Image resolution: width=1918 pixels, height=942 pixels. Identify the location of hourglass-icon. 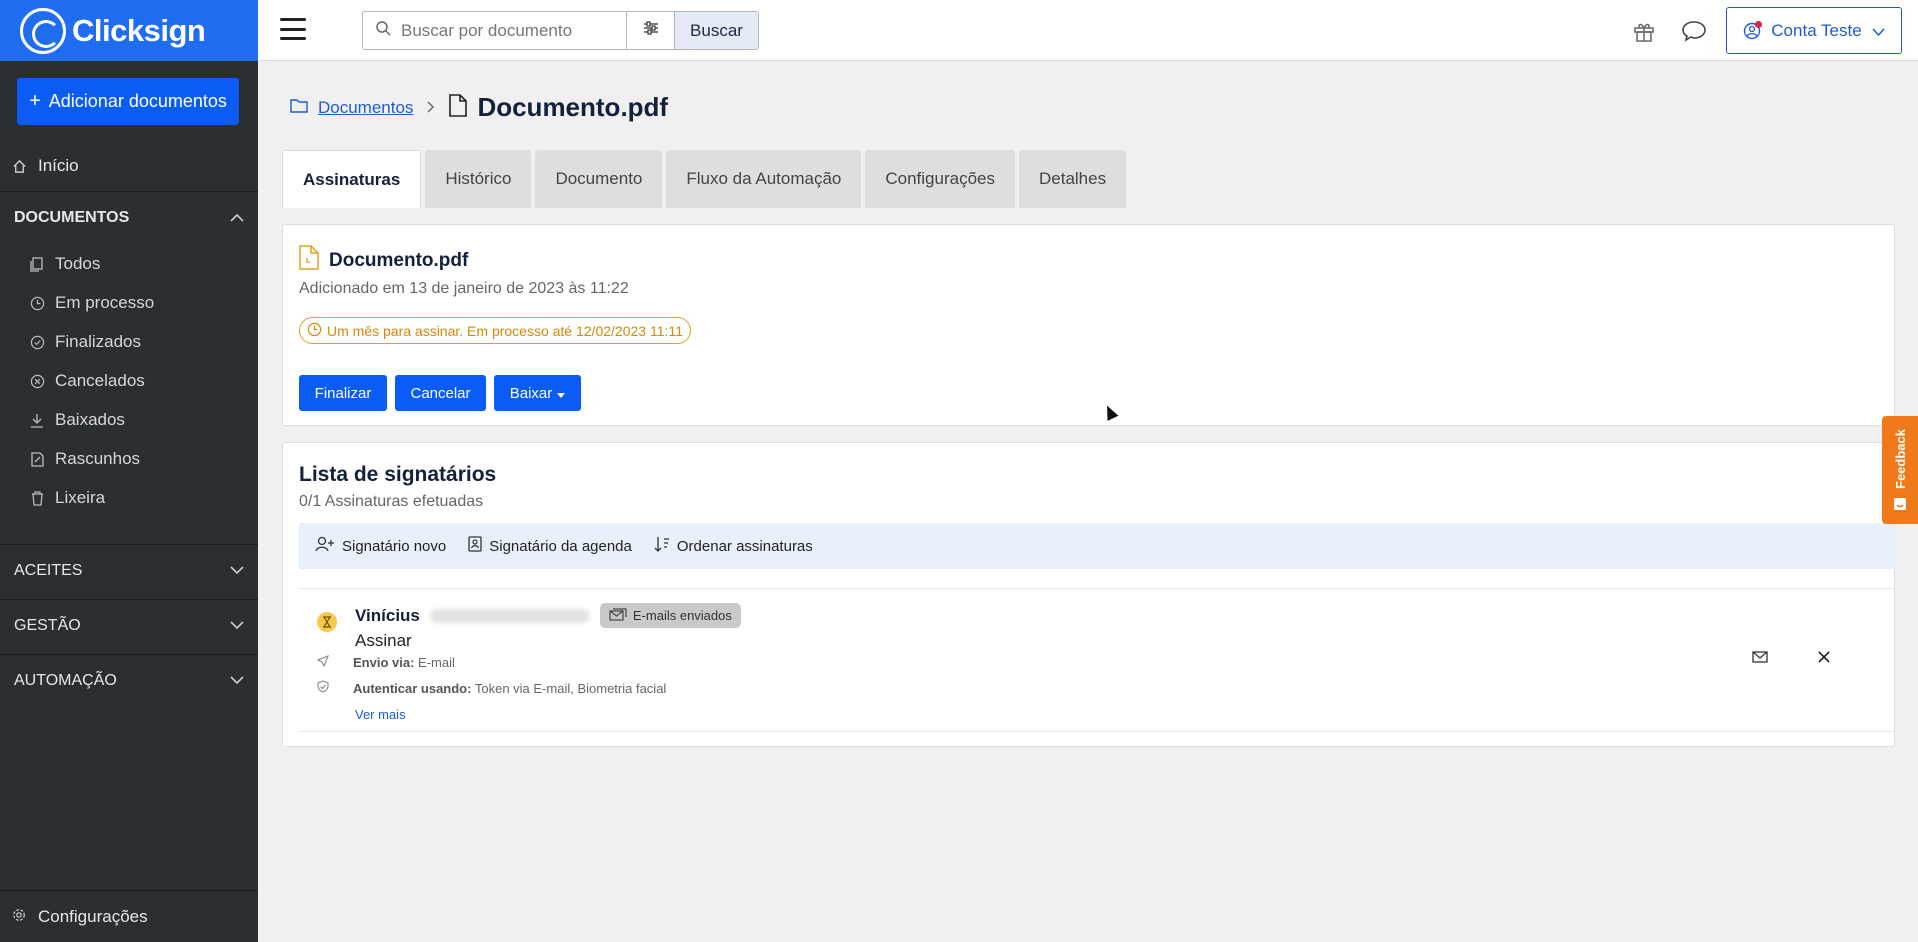
(327, 622).